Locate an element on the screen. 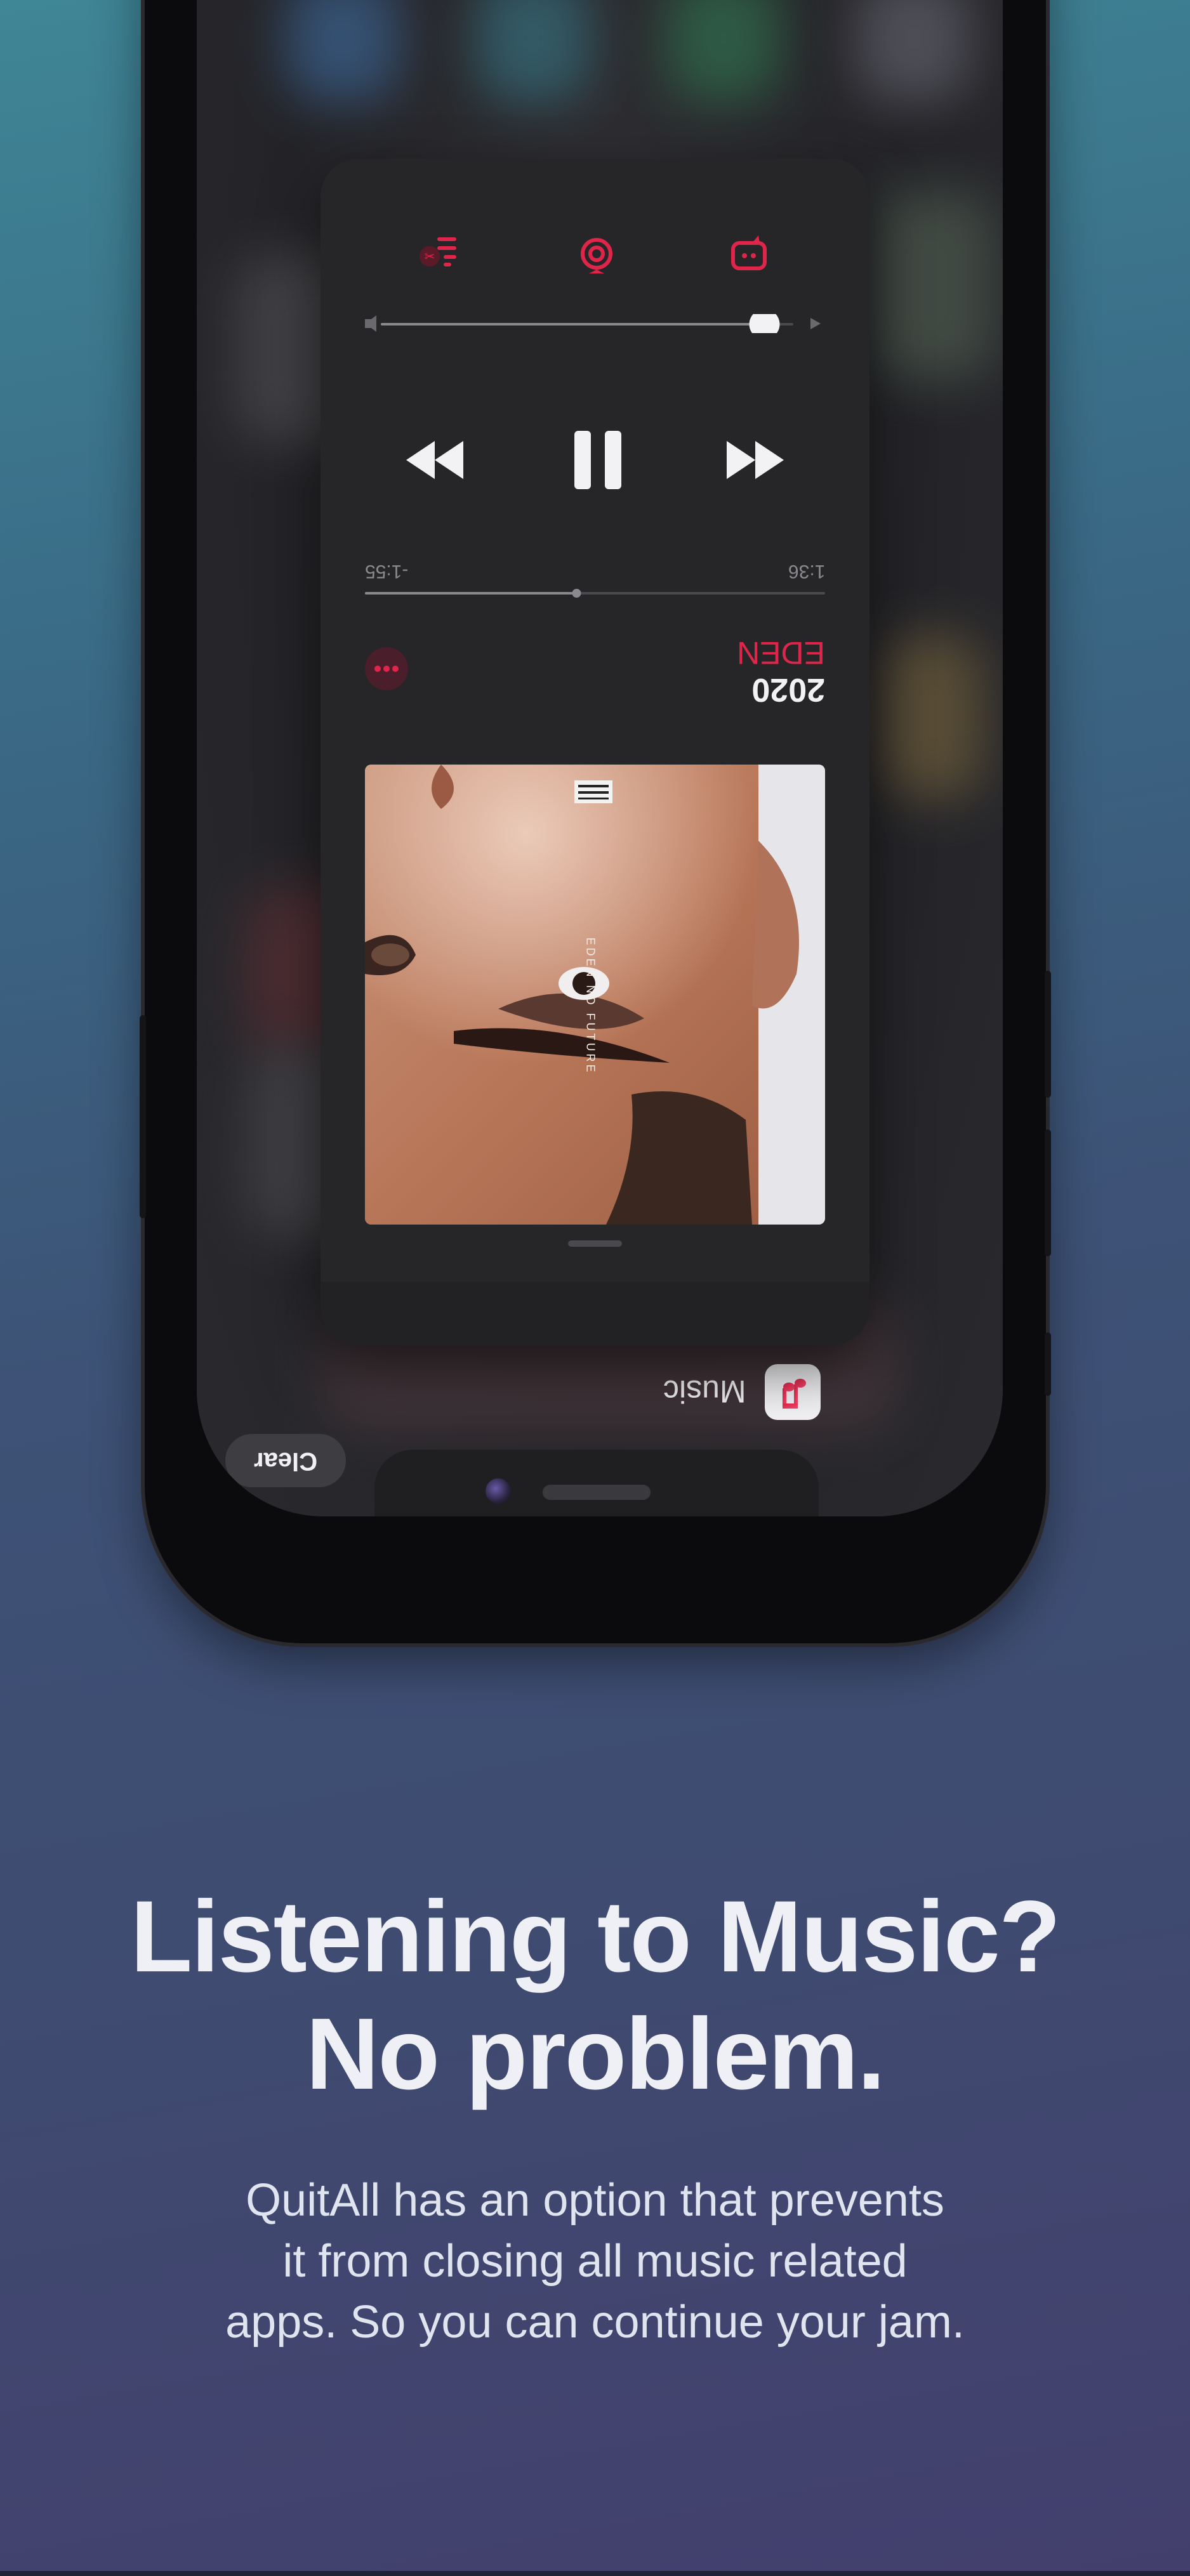 This screenshot has width=1190, height=2576. album-cover-text-wrap: EDEN NO FUTURE is located at coordinates (590, 1005).